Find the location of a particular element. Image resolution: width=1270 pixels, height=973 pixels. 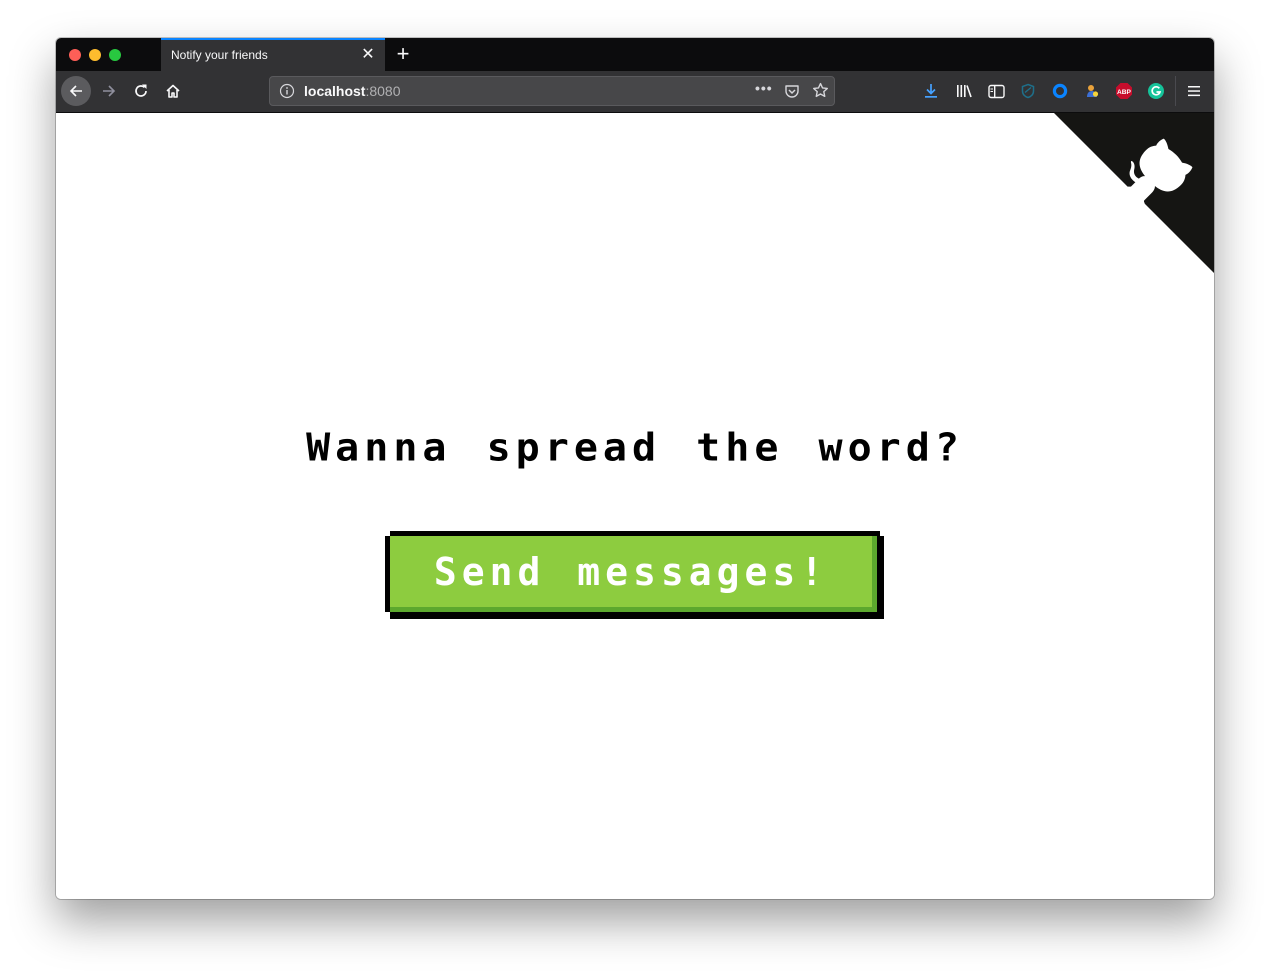

send-messages-button: Send messages! is located at coordinates (634, 575).